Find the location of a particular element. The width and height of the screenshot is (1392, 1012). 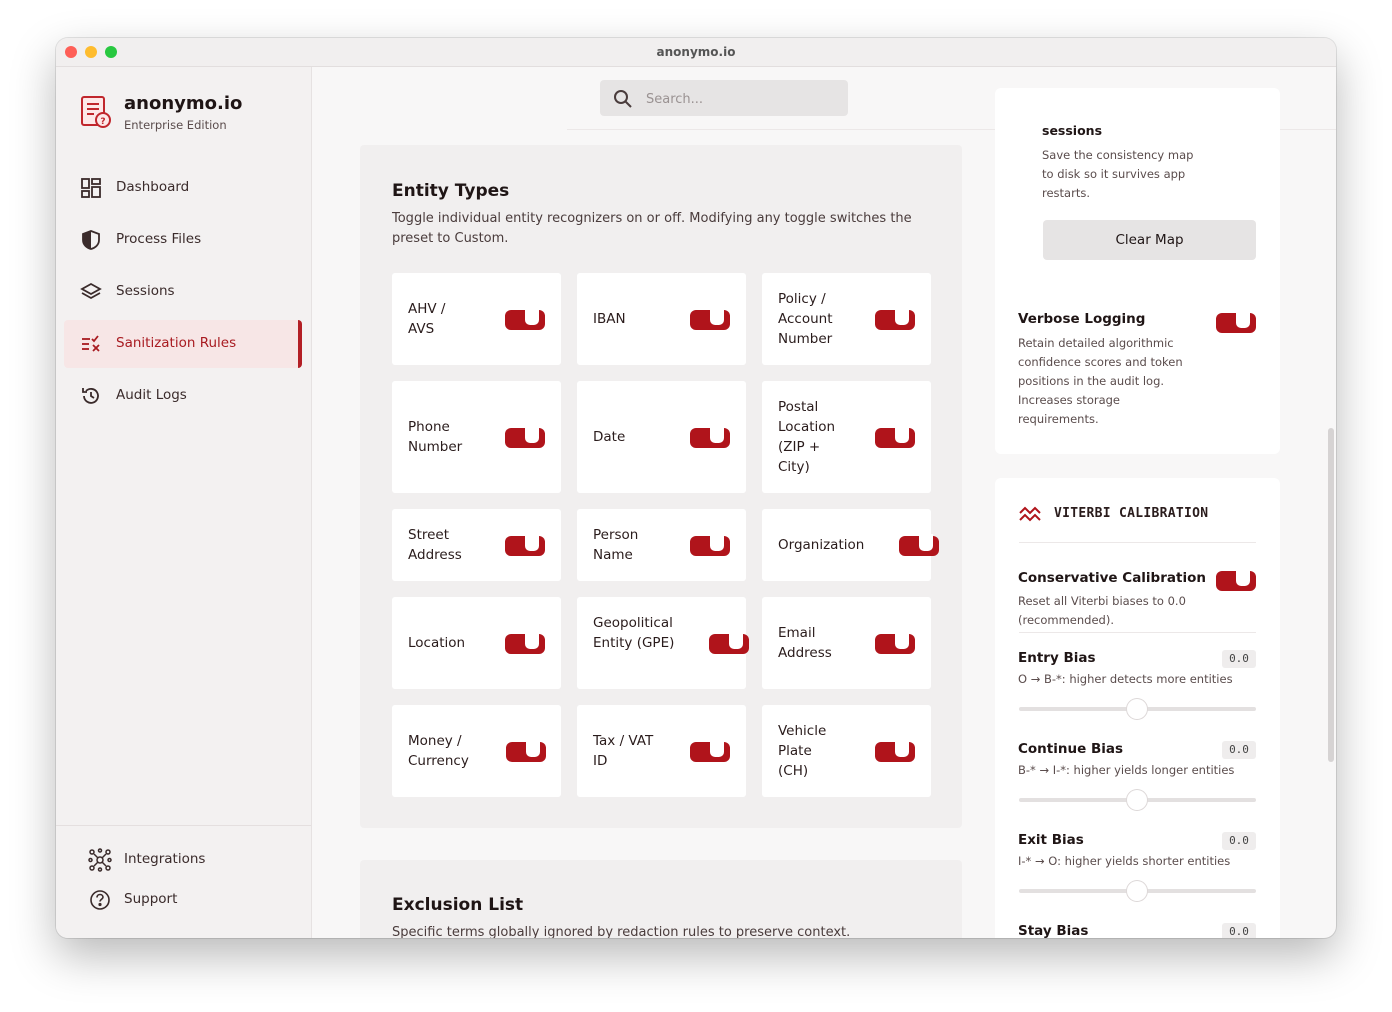

sidebar-item-label: Sanitization Rules is located at coordinates (176, 343).